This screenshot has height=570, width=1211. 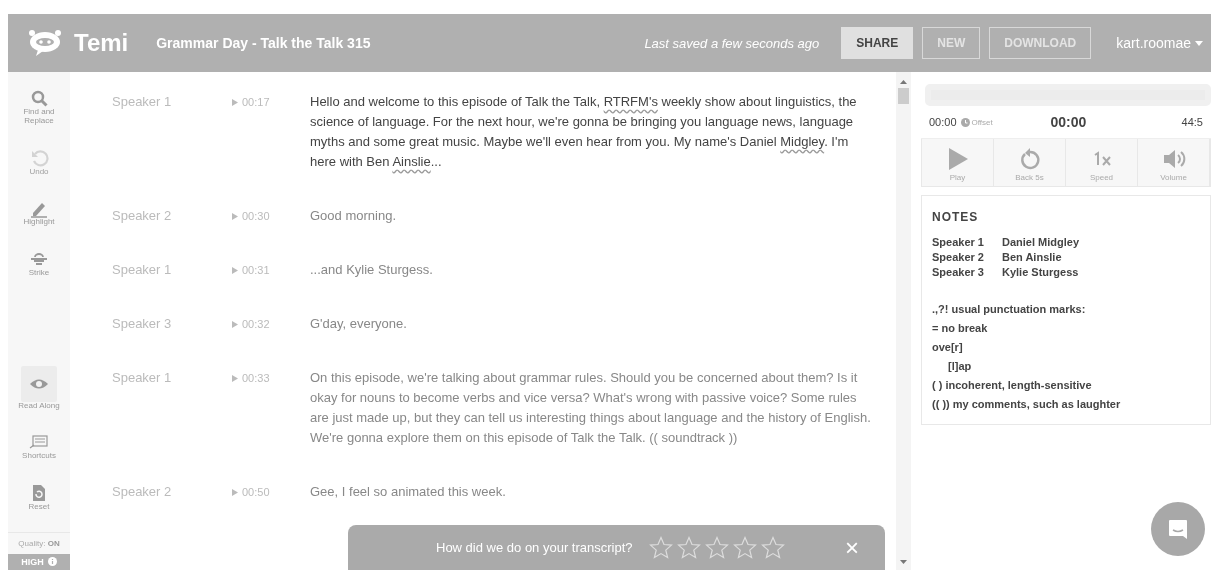 What do you see at coordinates (877, 43) in the screenshot?
I see `share-button: SHARE` at bounding box center [877, 43].